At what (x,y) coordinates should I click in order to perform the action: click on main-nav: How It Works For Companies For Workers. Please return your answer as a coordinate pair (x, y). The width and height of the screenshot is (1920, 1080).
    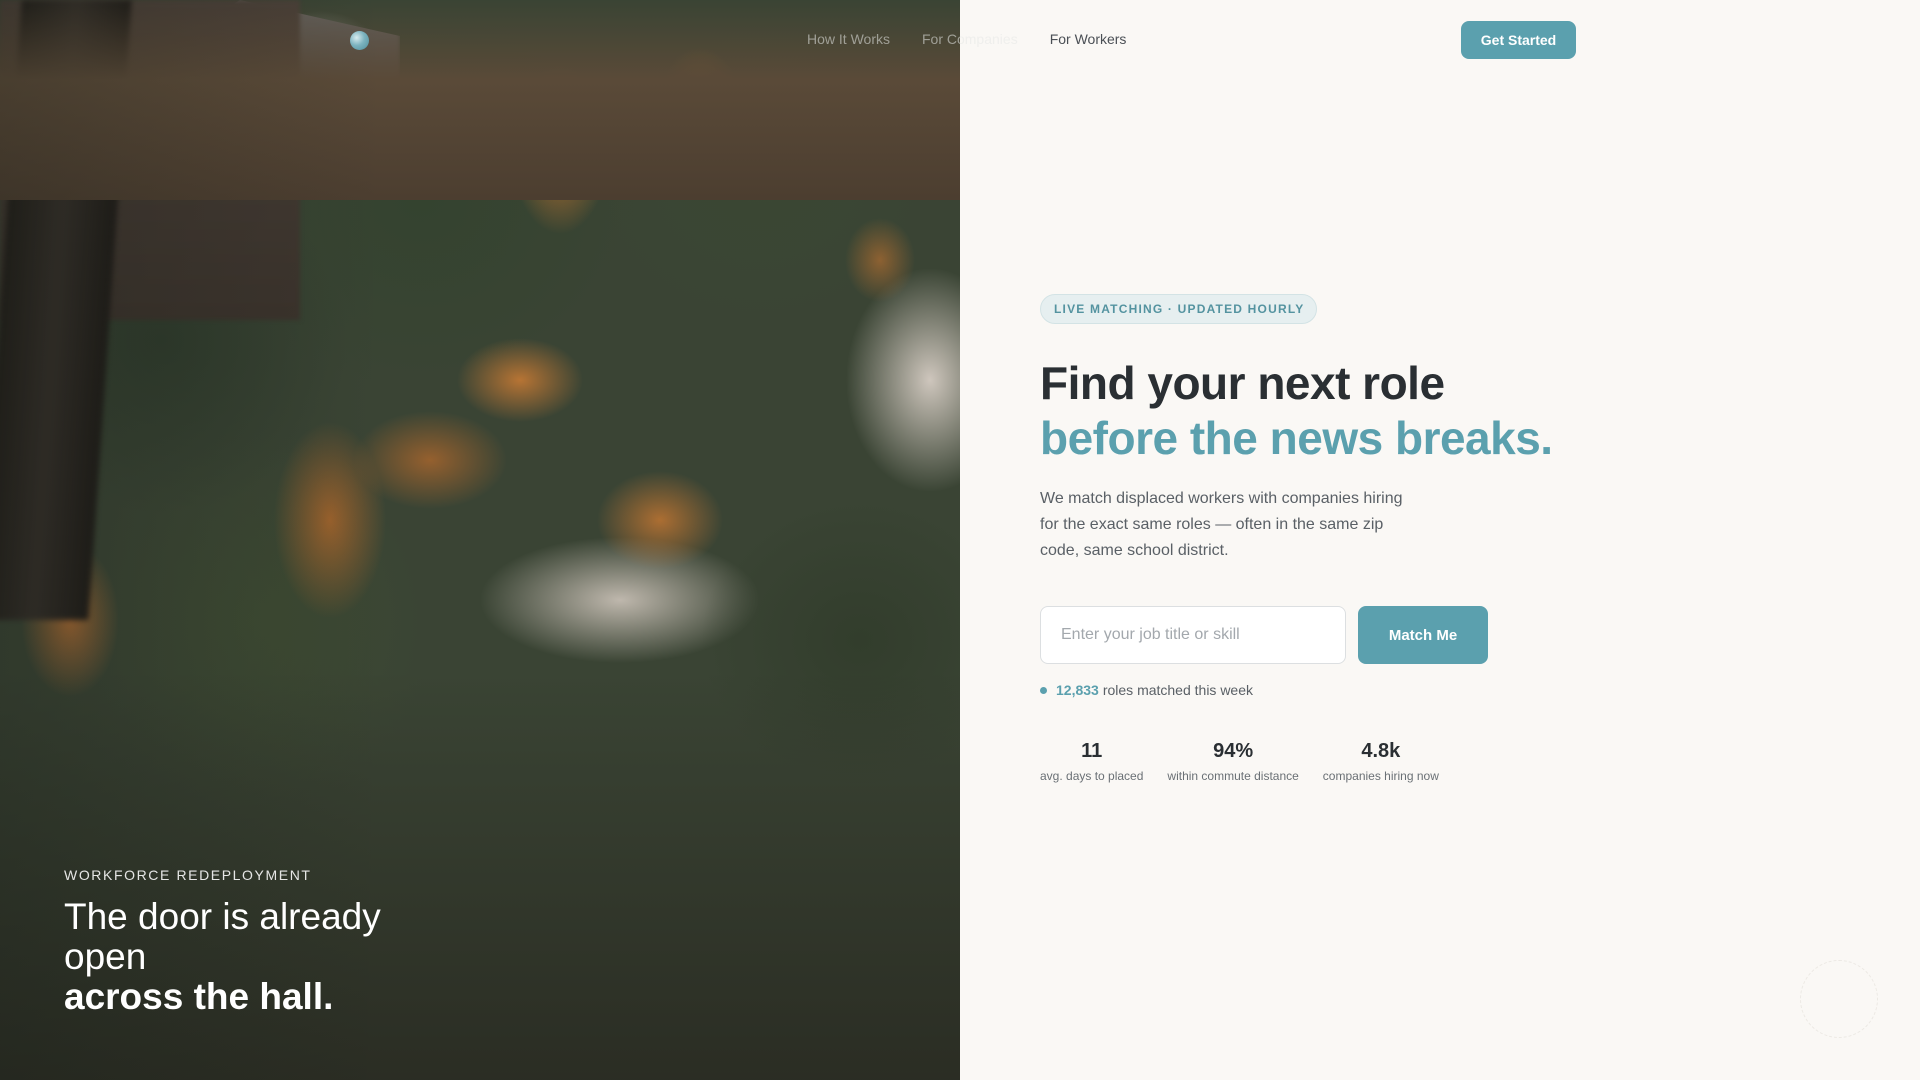
    Looking at the image, I should click on (966, 39).